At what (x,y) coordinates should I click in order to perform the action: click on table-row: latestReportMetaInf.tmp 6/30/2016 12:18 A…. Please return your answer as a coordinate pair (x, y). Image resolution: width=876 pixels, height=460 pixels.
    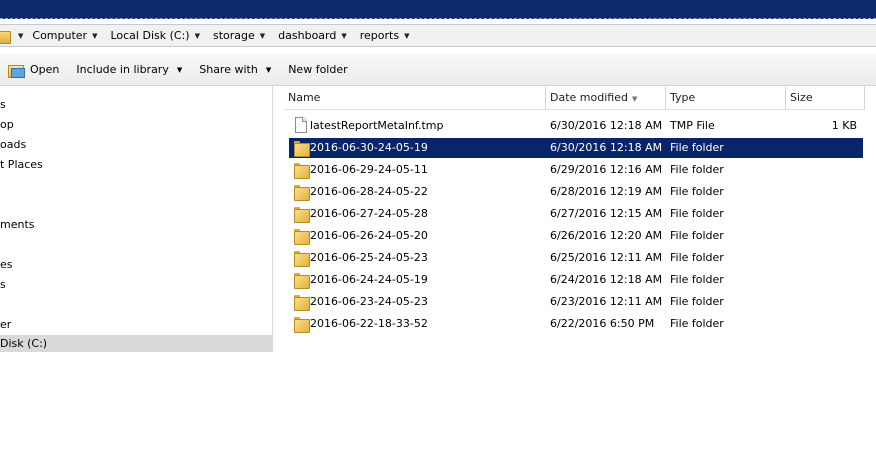
    Looking at the image, I should click on (576, 126).